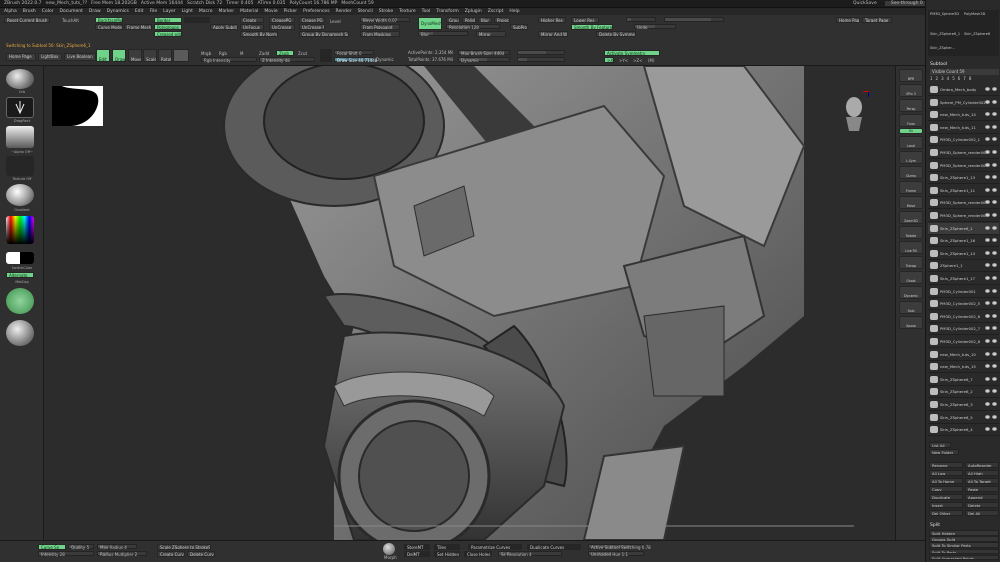  What do you see at coordinates (982, 513) in the screenshot?
I see `del-all-button: Del All` at bounding box center [982, 513].